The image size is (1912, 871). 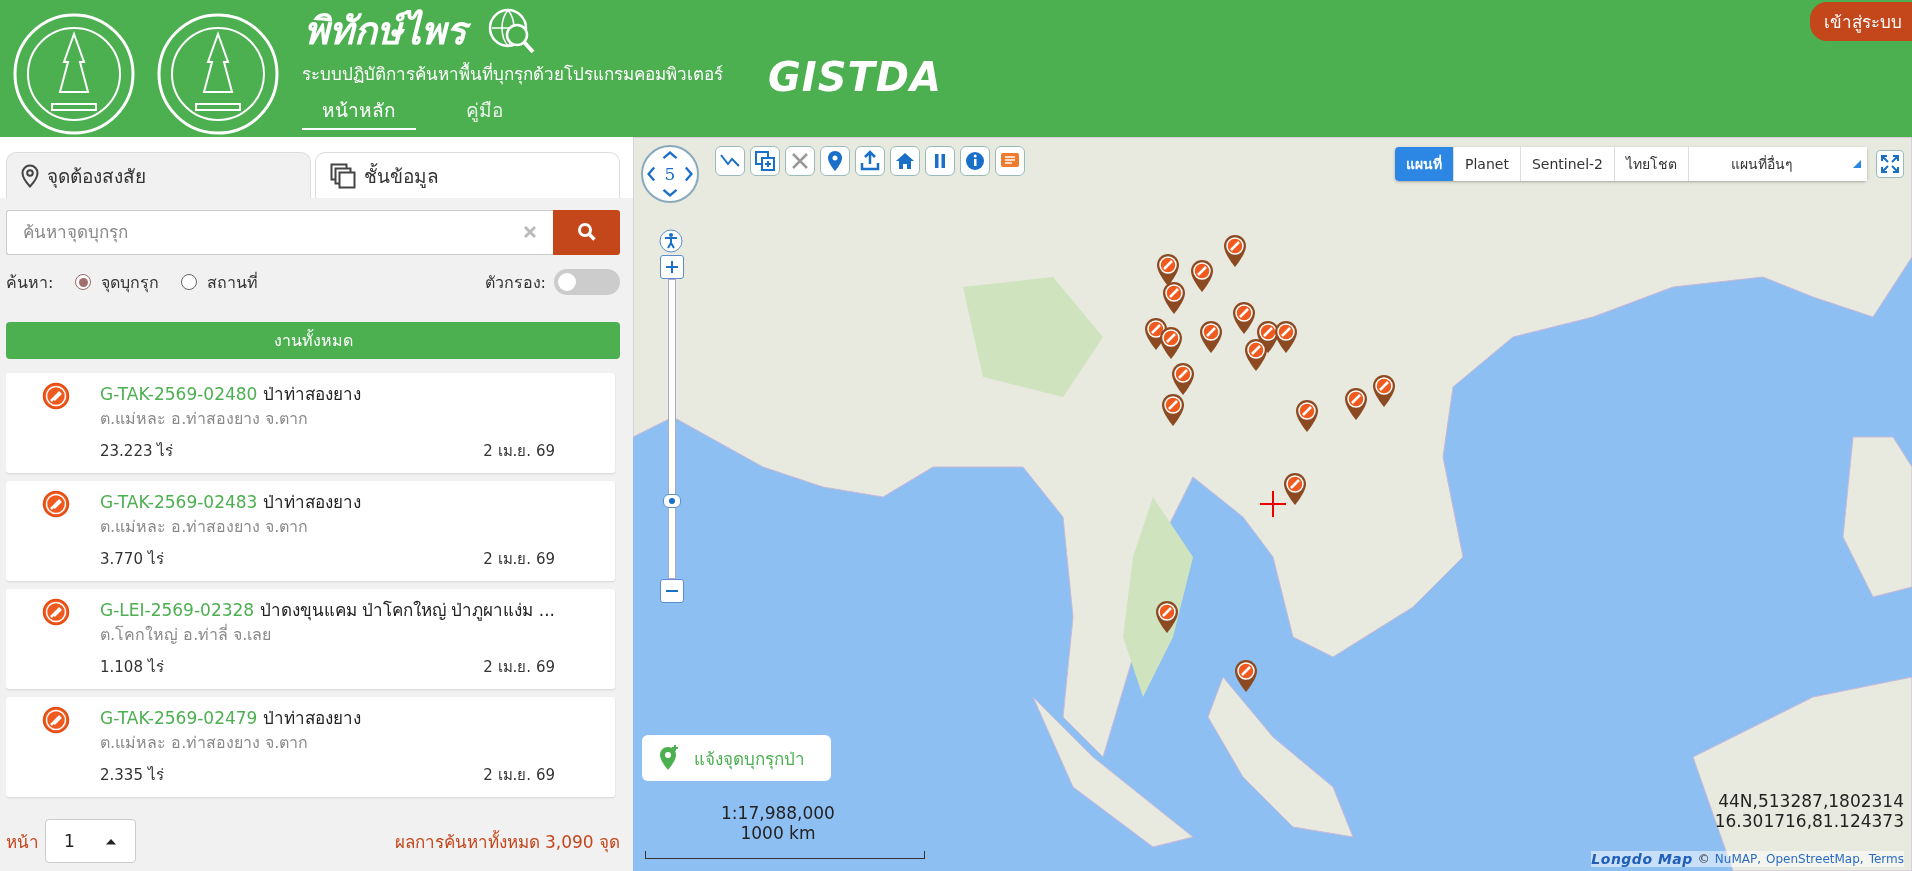 What do you see at coordinates (1642, 859) in the screenshot?
I see `map-brand-logo: Longdo Map` at bounding box center [1642, 859].